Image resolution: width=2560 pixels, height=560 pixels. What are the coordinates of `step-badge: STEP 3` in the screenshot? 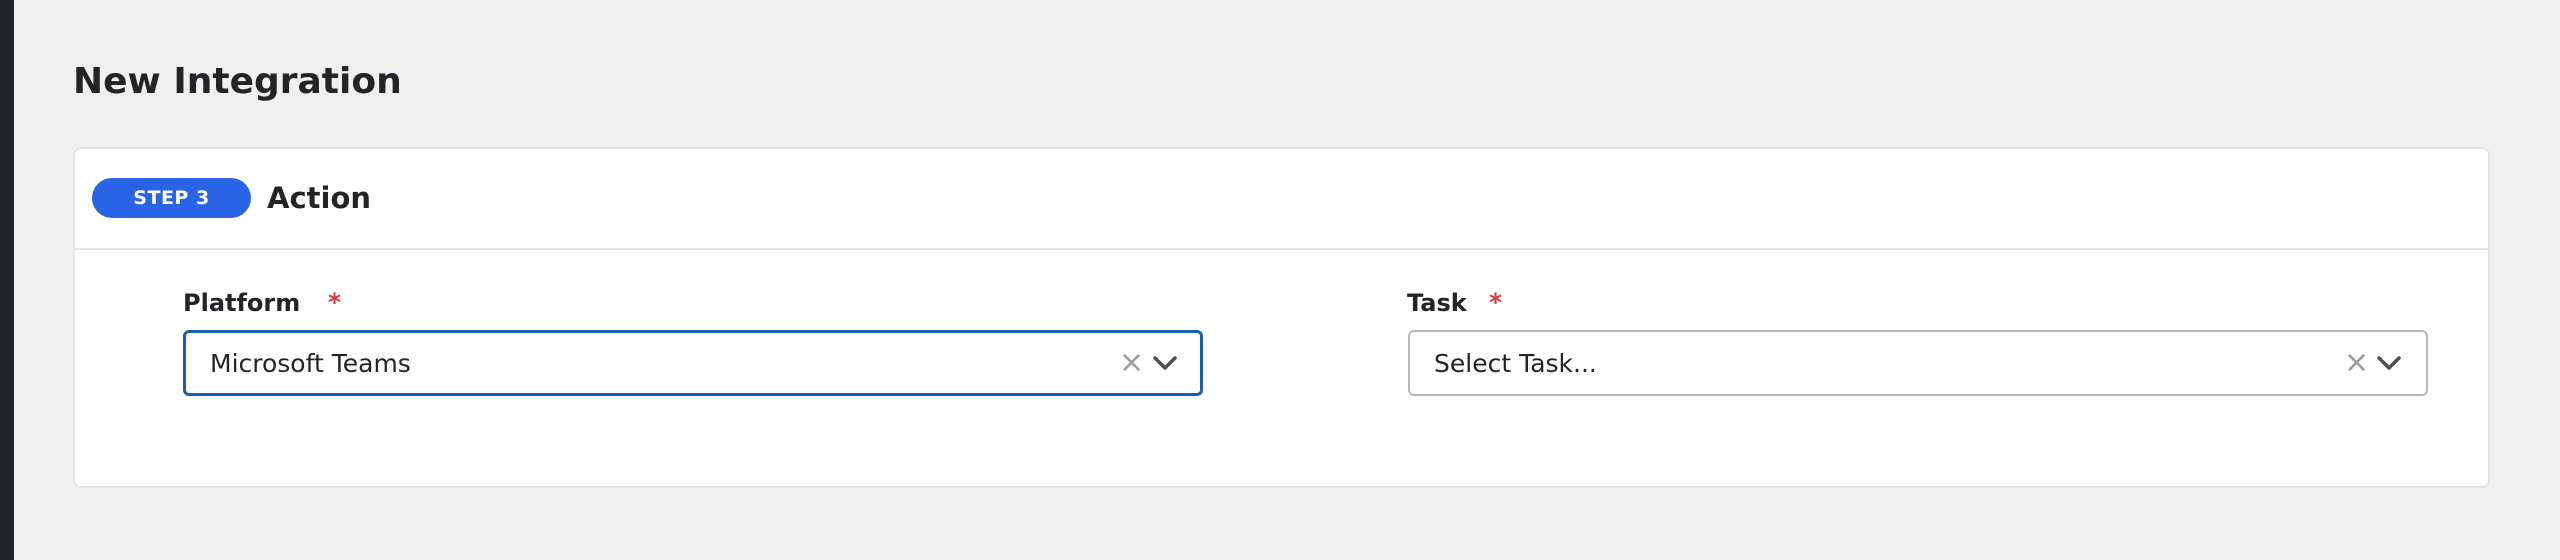 It's located at (171, 198).